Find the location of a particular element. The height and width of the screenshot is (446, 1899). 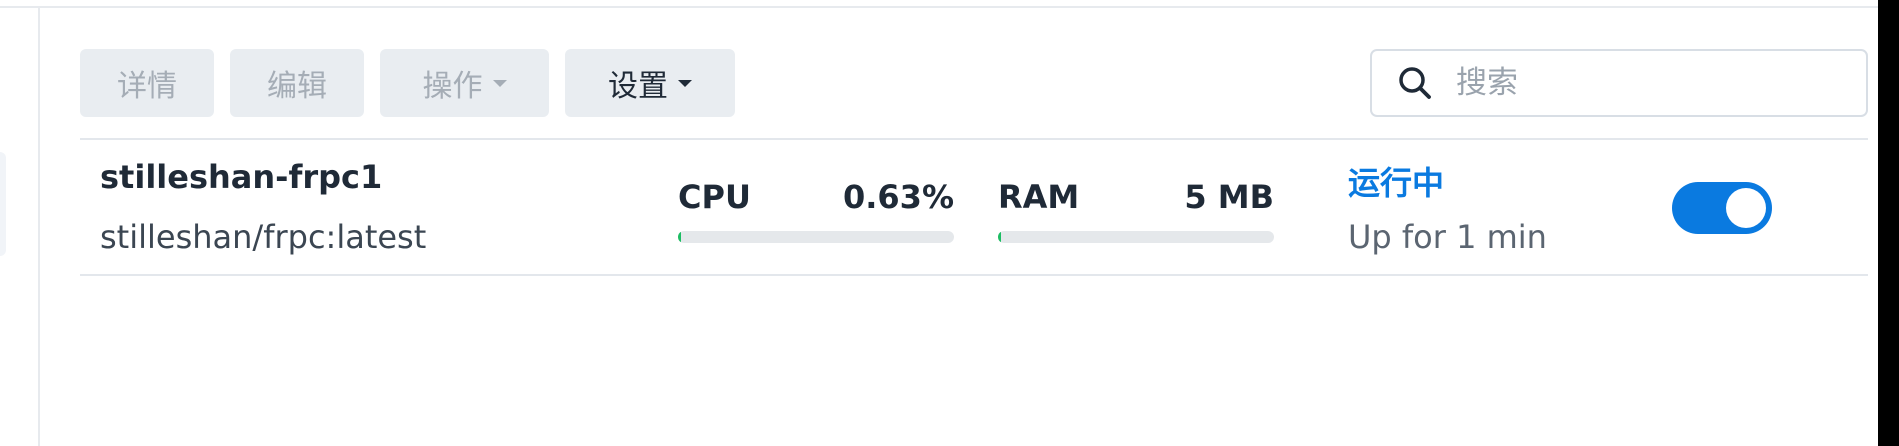

search-input is located at coordinates (1656, 83).